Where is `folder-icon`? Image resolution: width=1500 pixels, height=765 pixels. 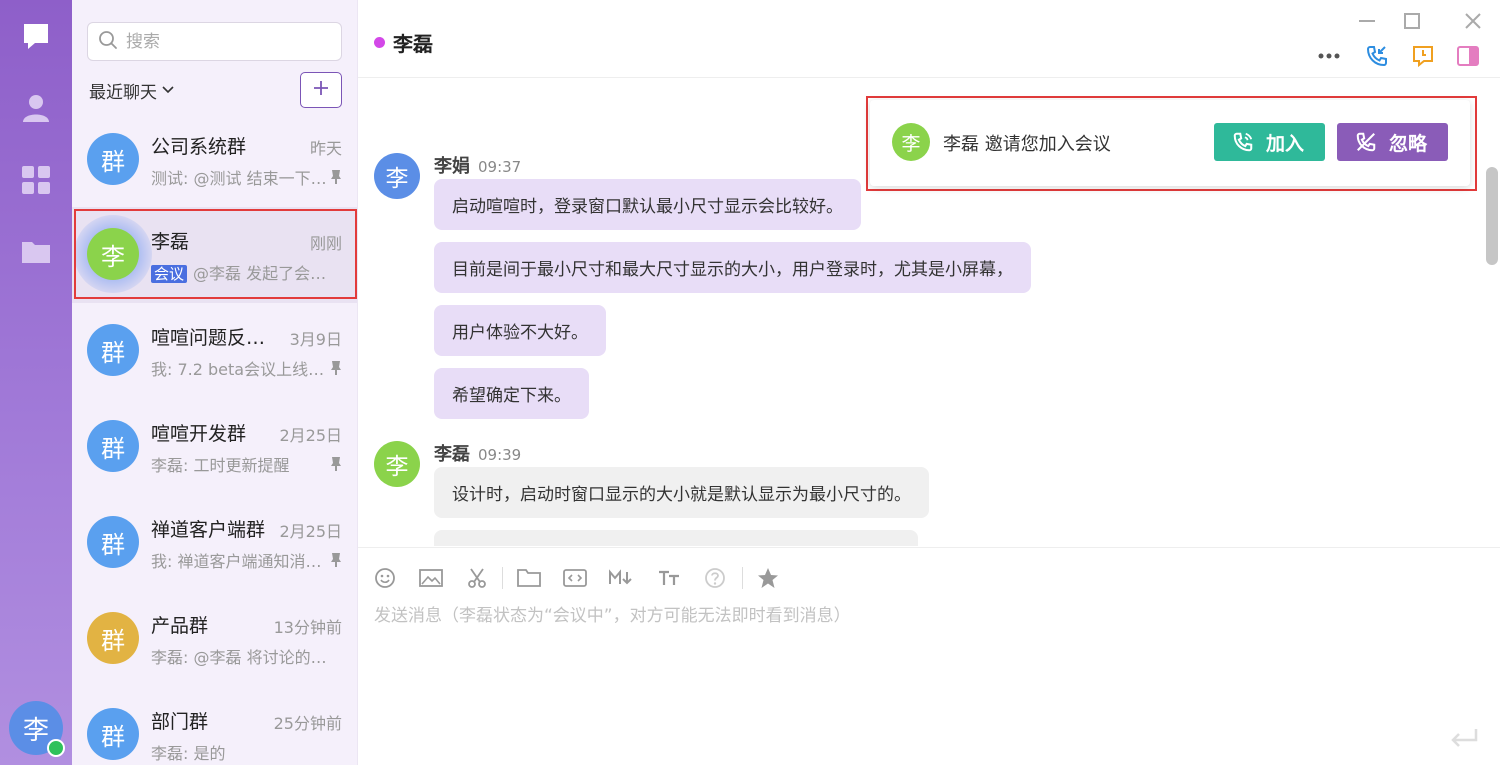
folder-icon is located at coordinates (36, 252).